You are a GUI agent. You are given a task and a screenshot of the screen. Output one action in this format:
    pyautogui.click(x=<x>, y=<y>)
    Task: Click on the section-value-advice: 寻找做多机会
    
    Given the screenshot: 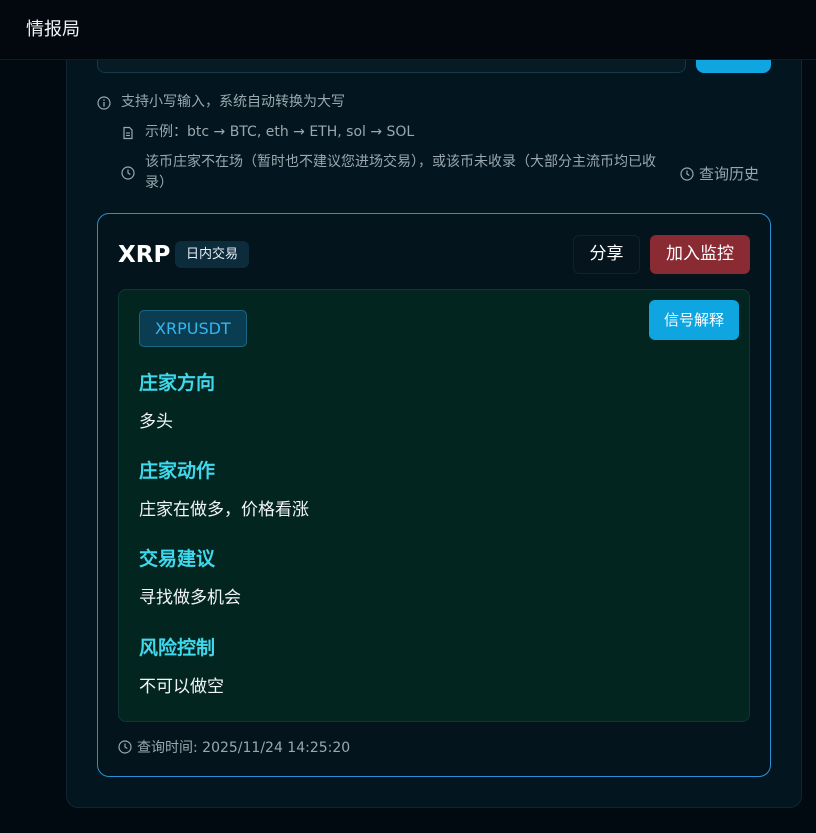 What is the action you would take?
    pyautogui.click(x=190, y=598)
    